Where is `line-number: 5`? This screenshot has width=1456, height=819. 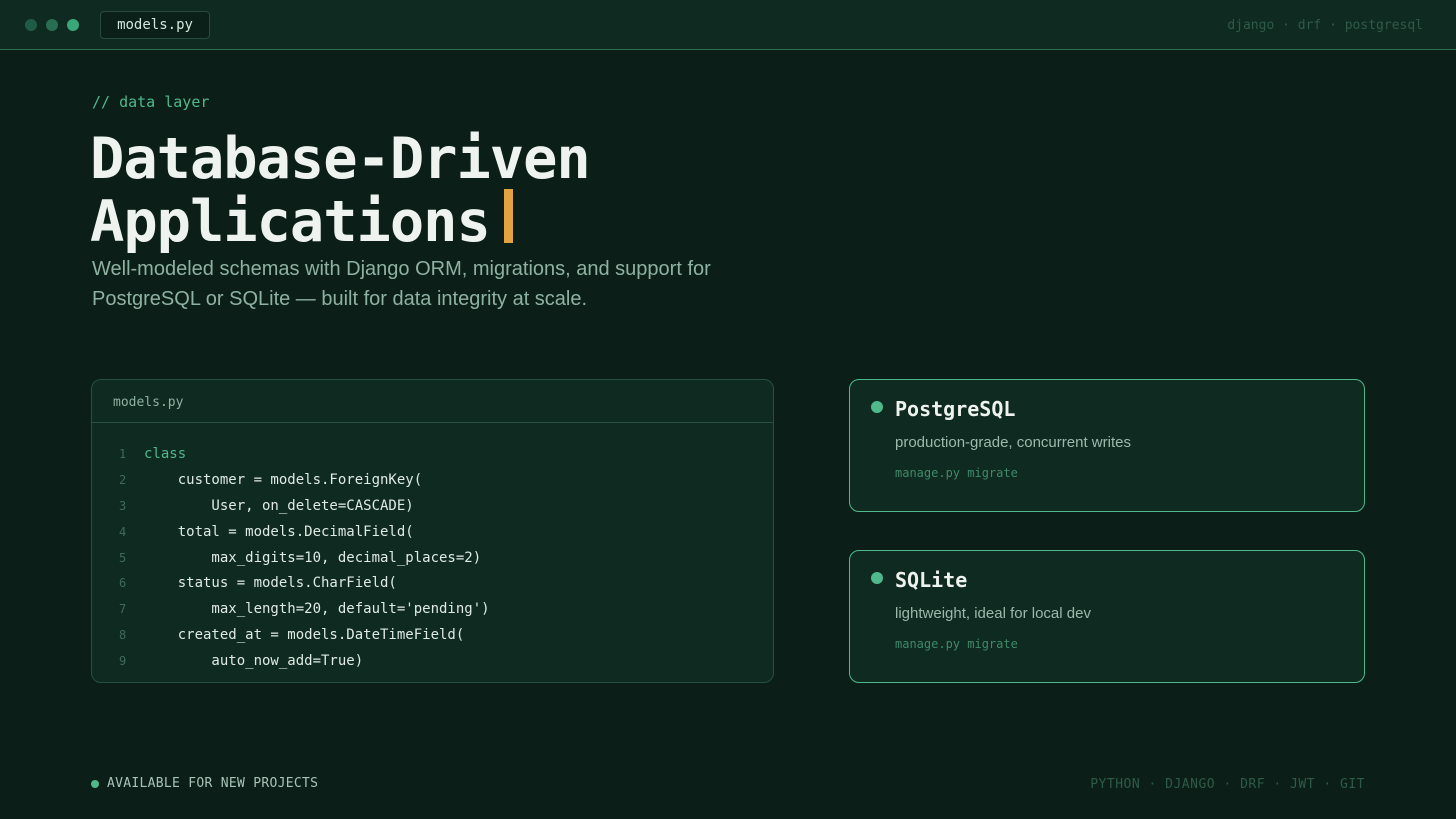
line-number: 5 is located at coordinates (123, 557).